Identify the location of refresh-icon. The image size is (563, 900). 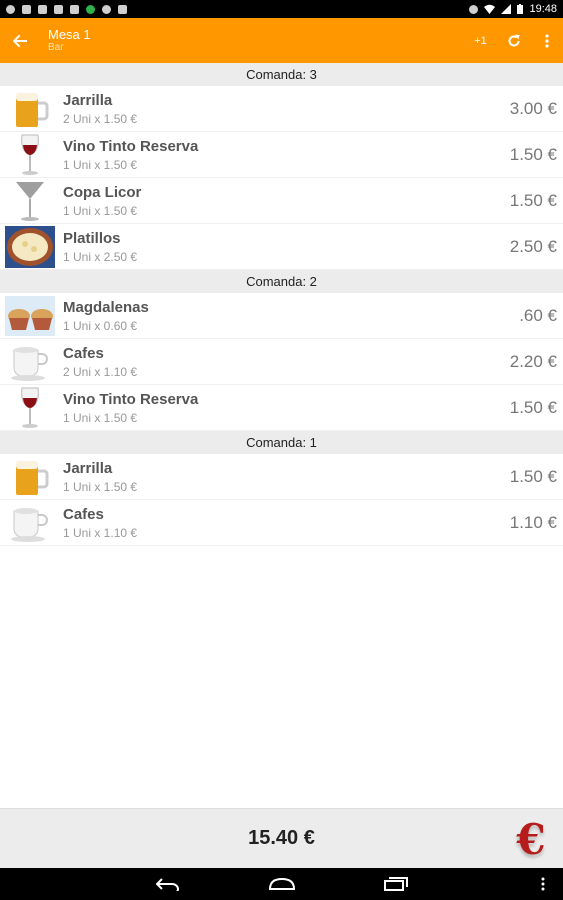
(514, 40).